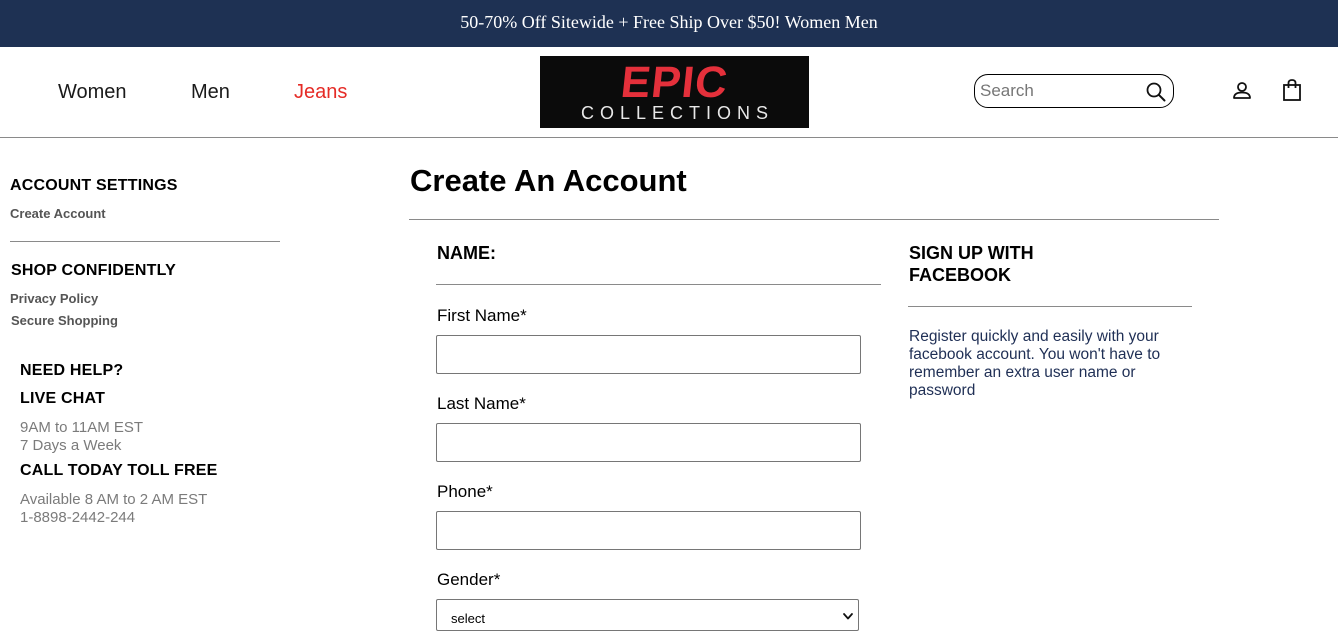 Image resolution: width=1338 pixels, height=631 pixels. I want to click on search-icon, so click(1156, 92).